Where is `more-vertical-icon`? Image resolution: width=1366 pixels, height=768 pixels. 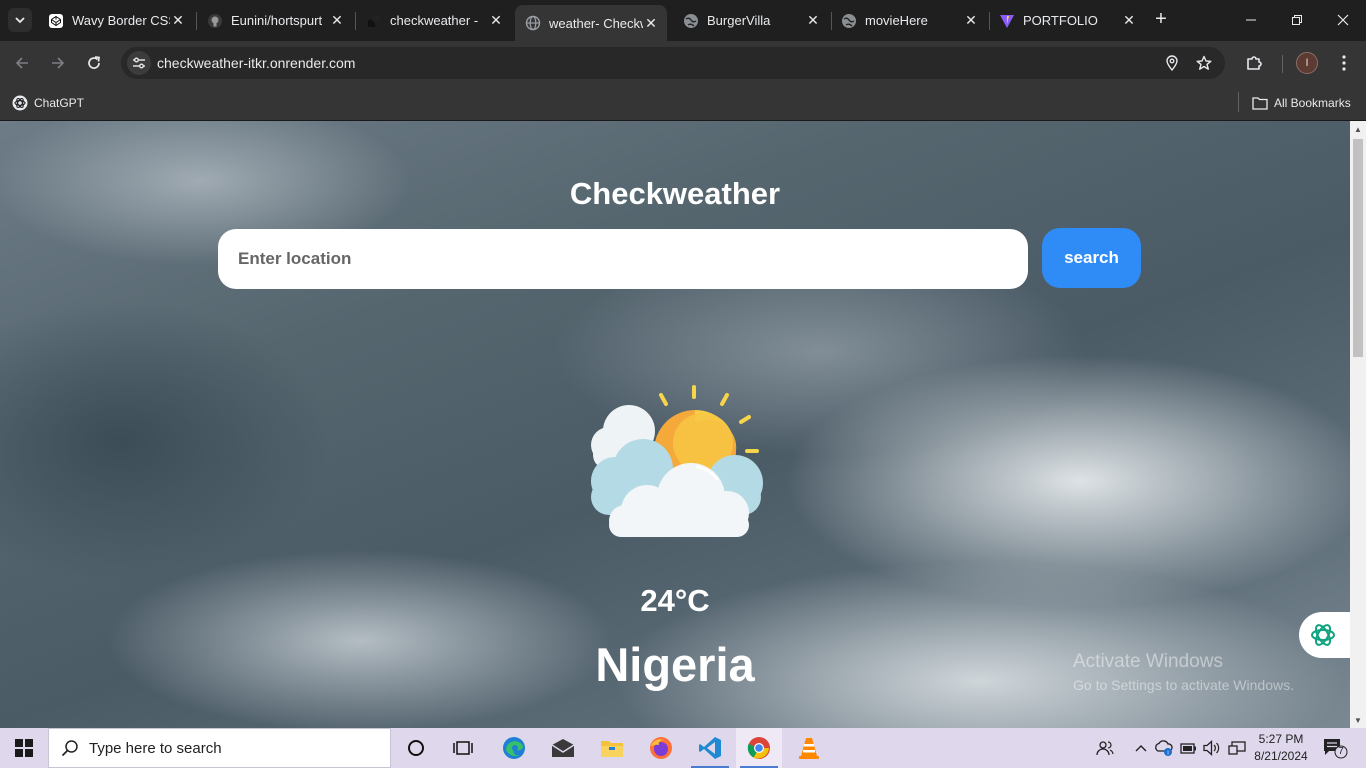 more-vertical-icon is located at coordinates (1344, 63).